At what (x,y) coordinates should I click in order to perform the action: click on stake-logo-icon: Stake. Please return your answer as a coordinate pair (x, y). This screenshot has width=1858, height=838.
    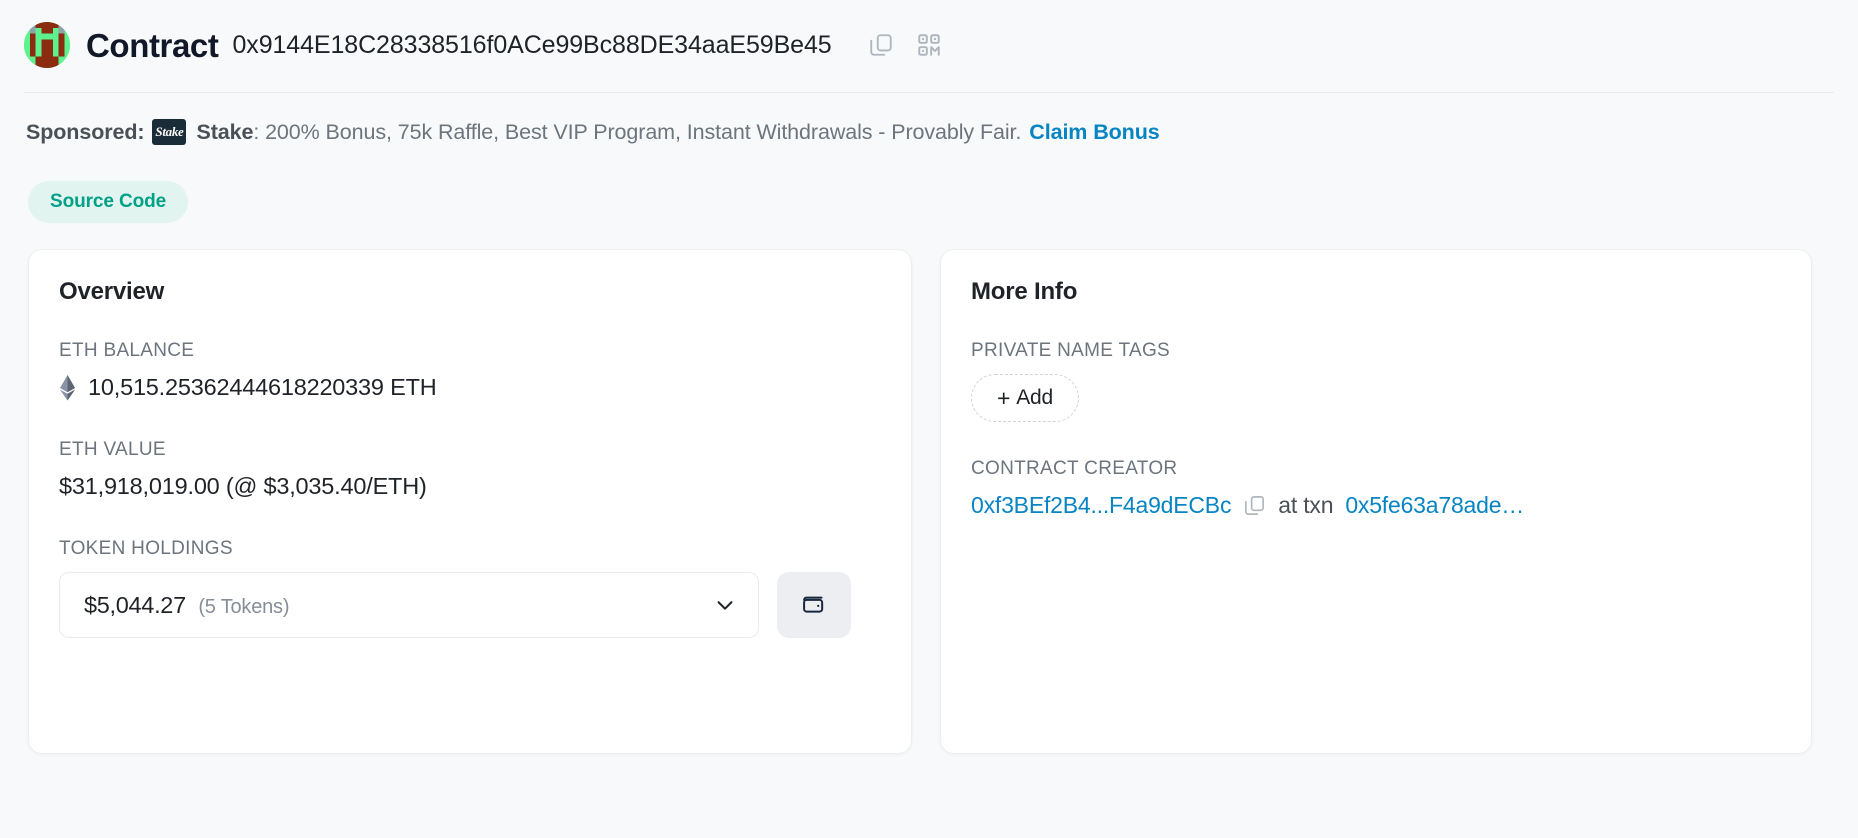
    Looking at the image, I should click on (169, 132).